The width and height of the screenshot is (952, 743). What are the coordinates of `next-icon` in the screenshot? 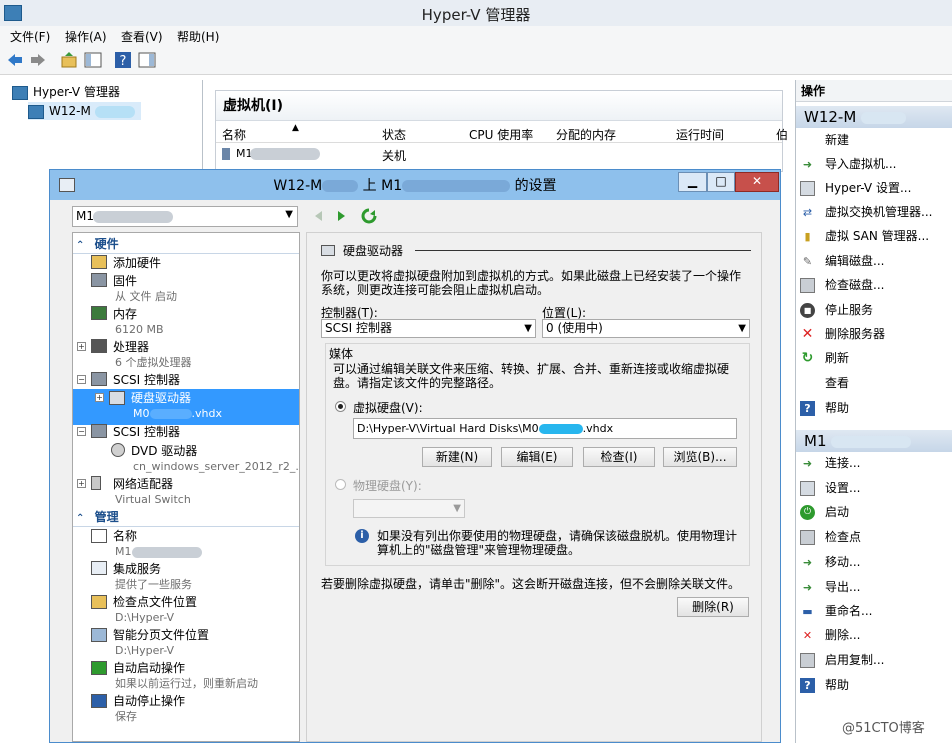 It's located at (341, 216).